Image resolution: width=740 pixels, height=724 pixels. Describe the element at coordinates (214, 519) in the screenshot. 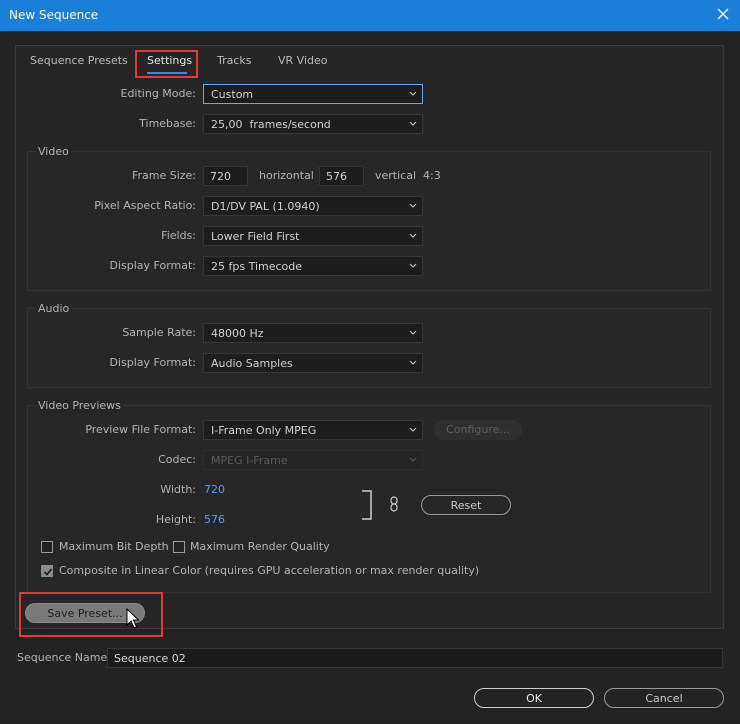

I see `preview-height-value: 576` at that location.